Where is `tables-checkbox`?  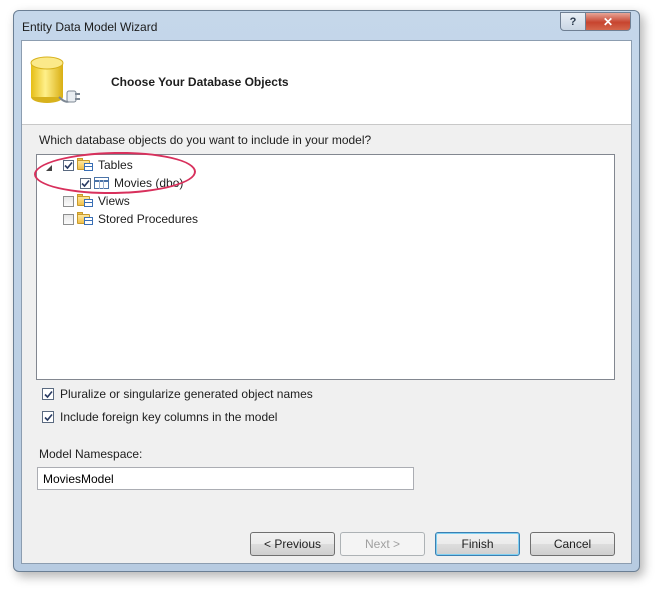 tables-checkbox is located at coordinates (68, 165).